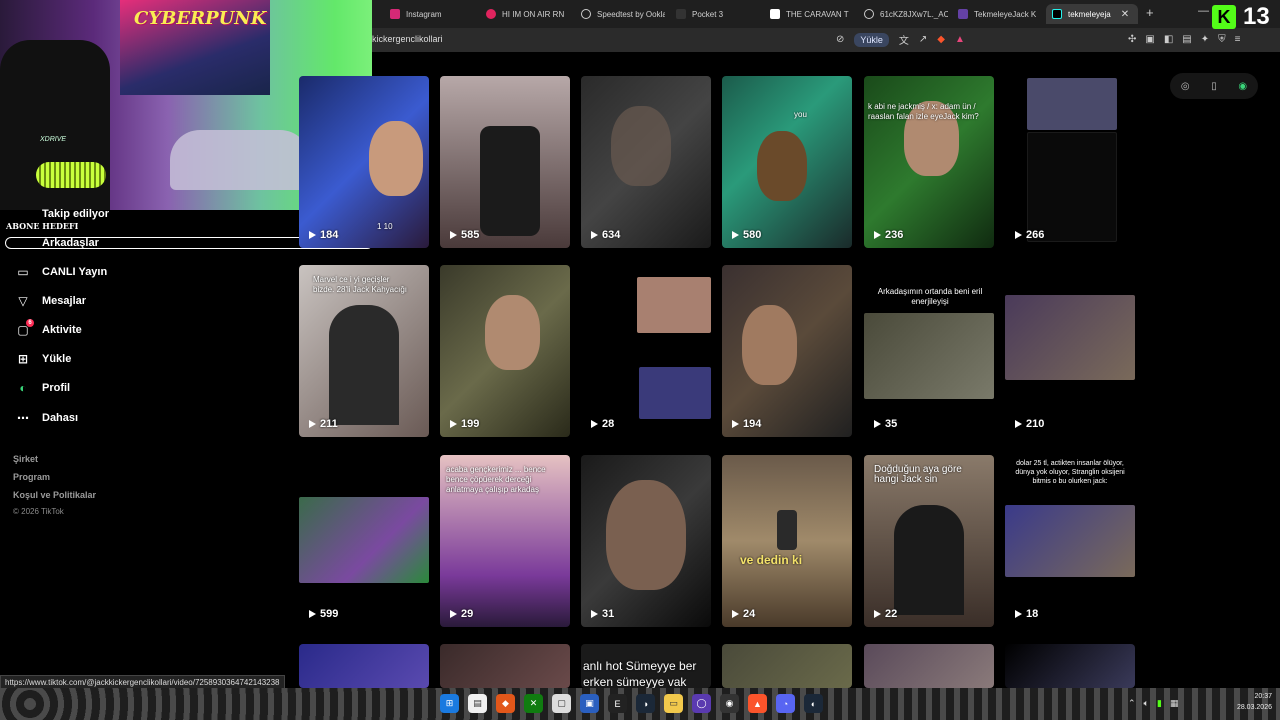 This screenshot has height=720, width=1280. I want to click on thumbnail-webcam, so click(364, 540).